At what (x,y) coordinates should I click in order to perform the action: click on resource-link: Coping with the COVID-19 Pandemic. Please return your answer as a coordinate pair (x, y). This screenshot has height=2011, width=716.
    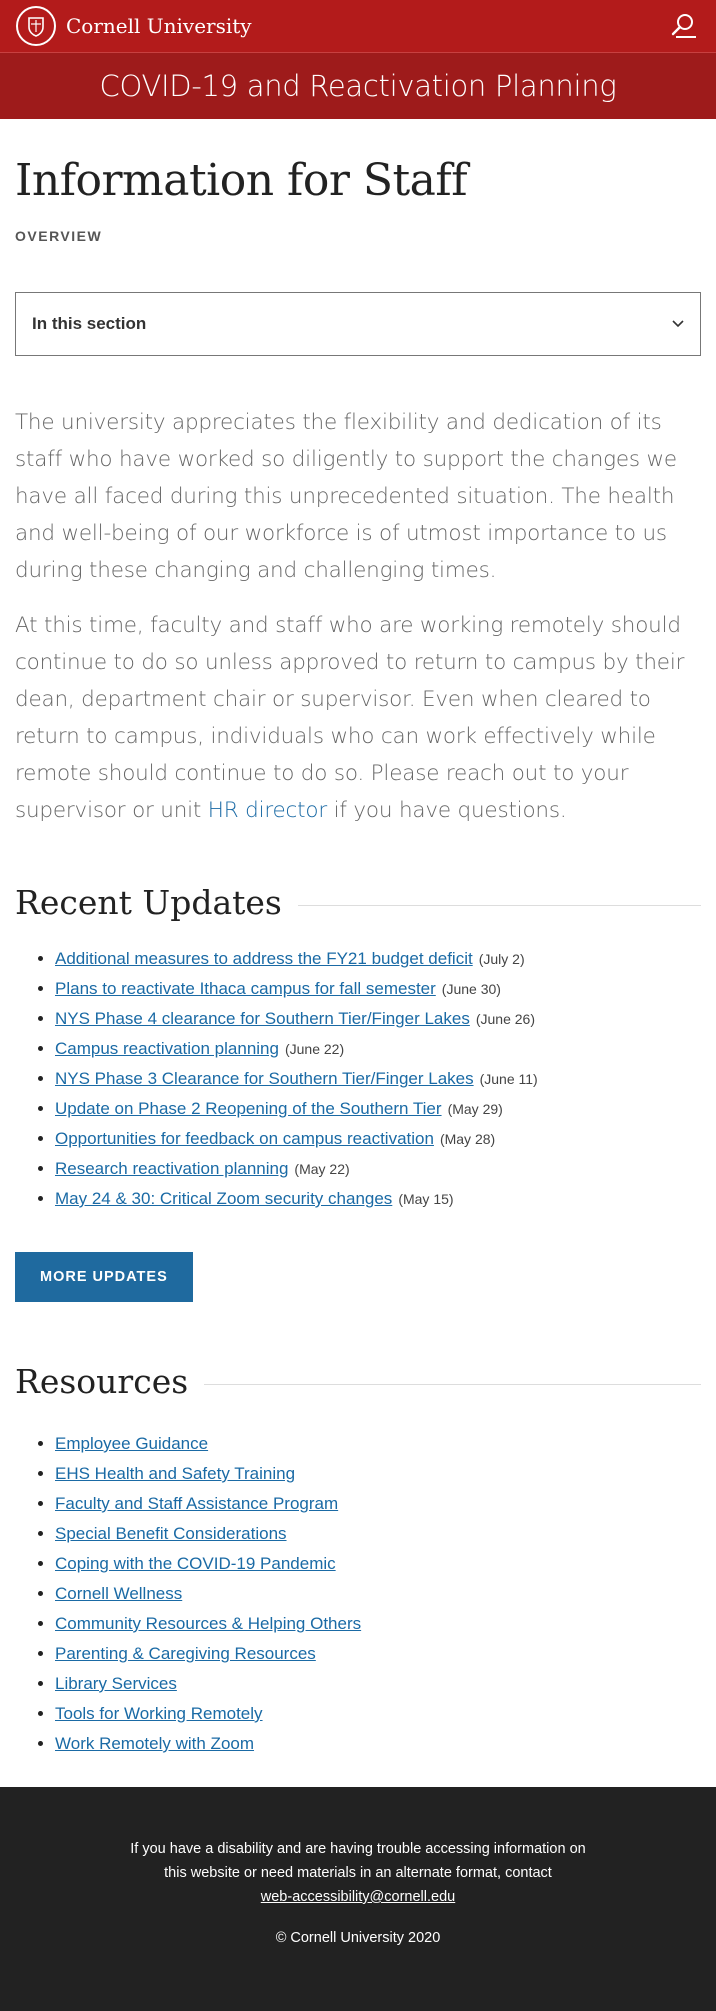
    Looking at the image, I should click on (195, 1563).